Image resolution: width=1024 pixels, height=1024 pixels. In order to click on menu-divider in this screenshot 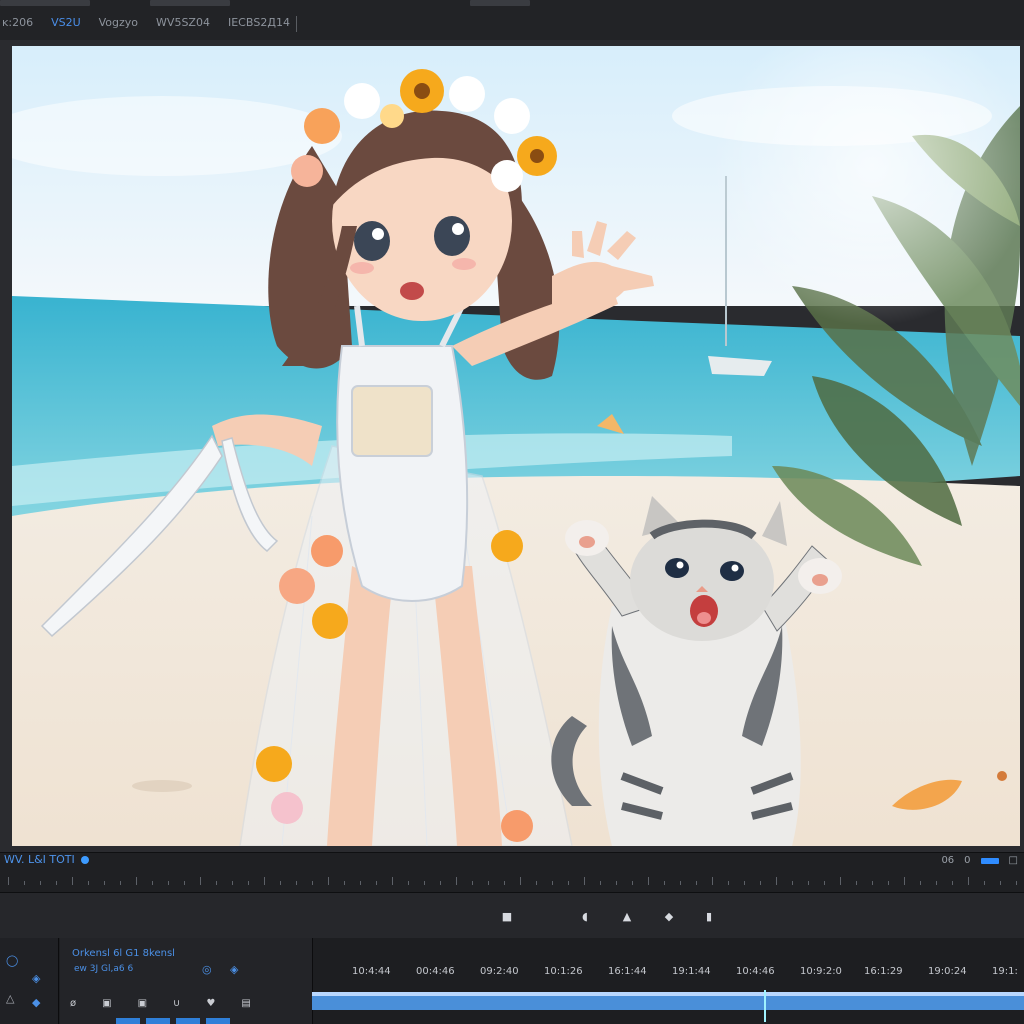, I will do `click(296, 24)`.